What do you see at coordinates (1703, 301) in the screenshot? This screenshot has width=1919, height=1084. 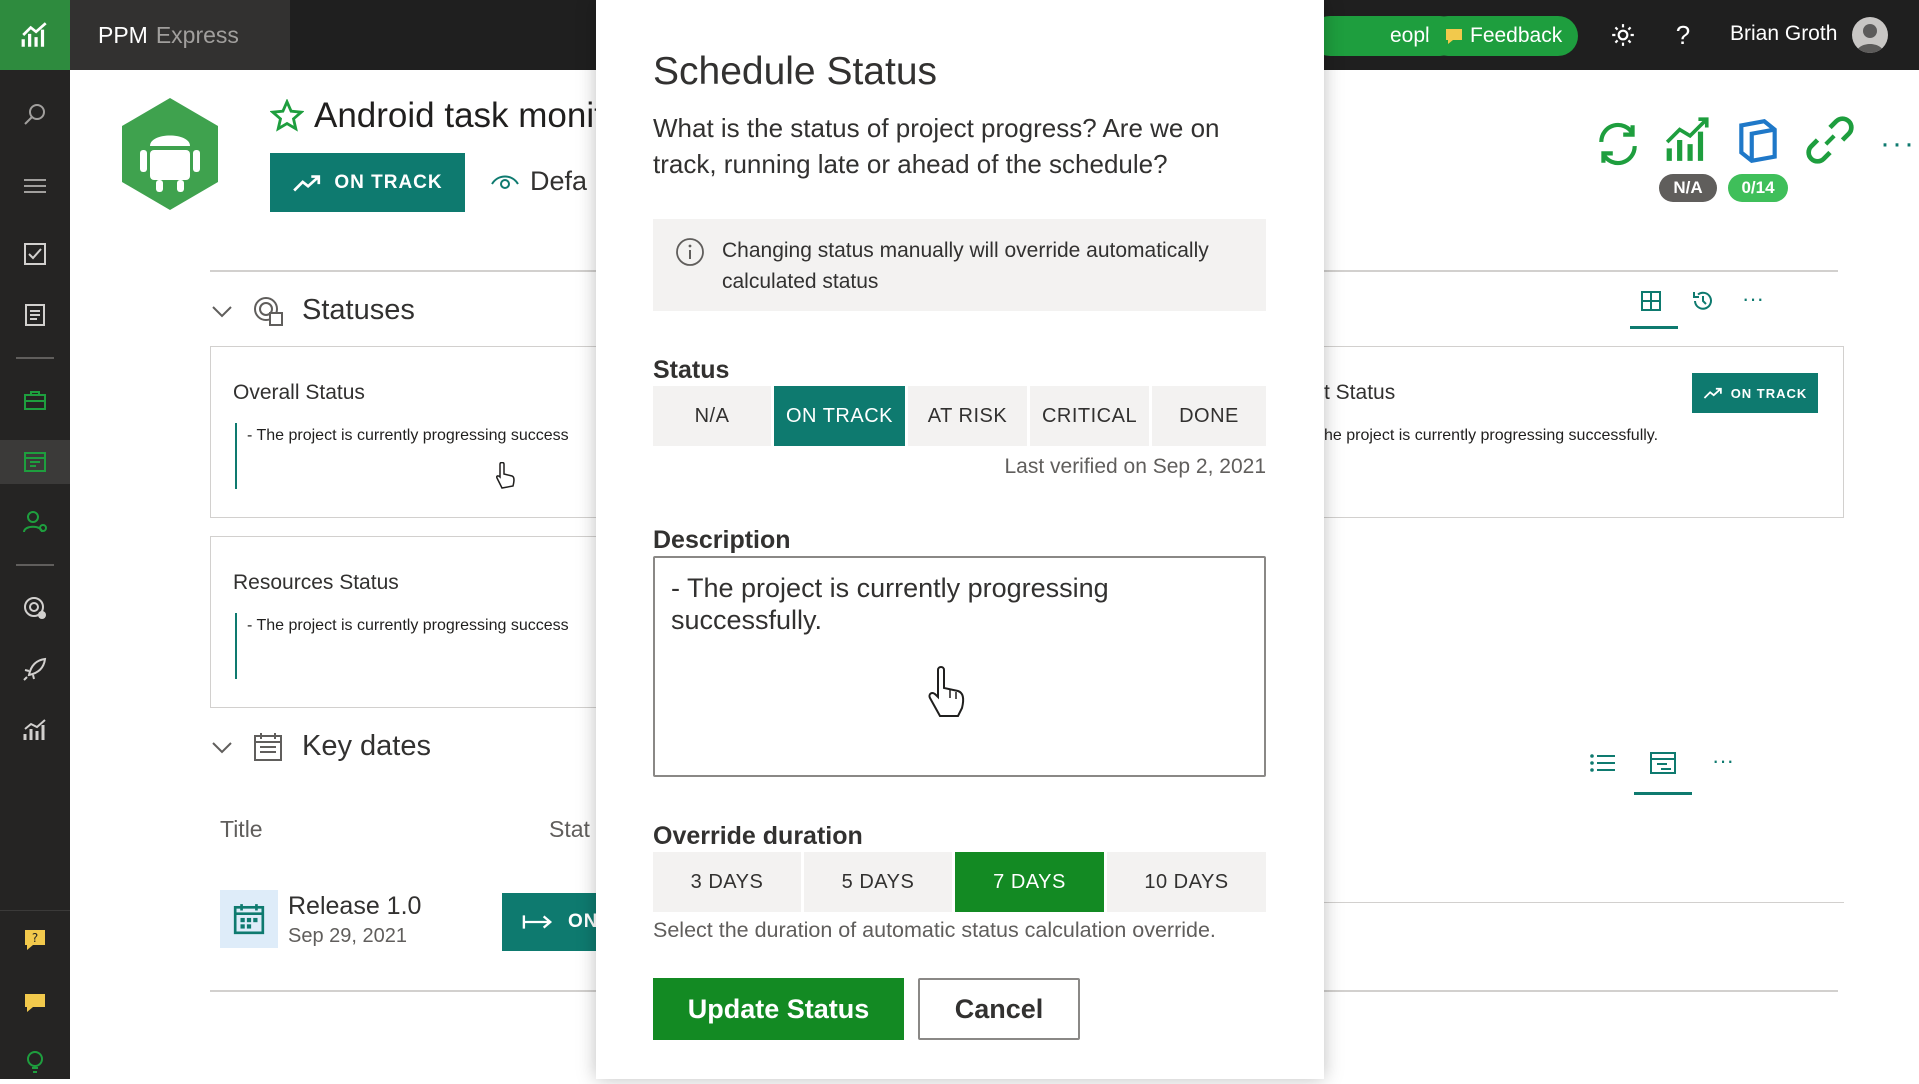 I see `history-icon` at bounding box center [1703, 301].